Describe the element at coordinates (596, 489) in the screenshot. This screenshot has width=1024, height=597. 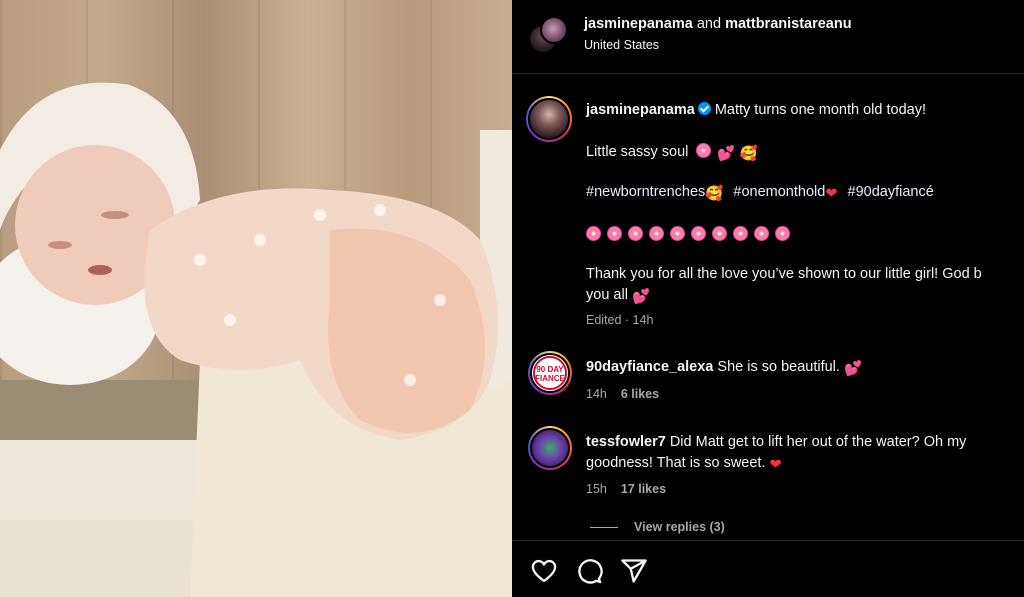
I see `comment-time: 15h` at that location.